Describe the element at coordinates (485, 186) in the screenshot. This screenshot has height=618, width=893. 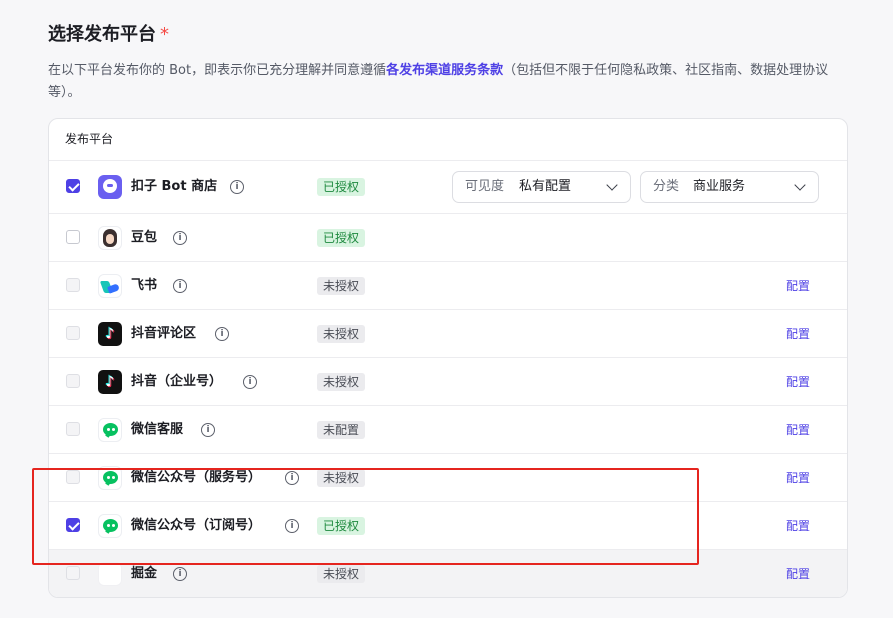
I see `visibility-label: 可见度` at that location.